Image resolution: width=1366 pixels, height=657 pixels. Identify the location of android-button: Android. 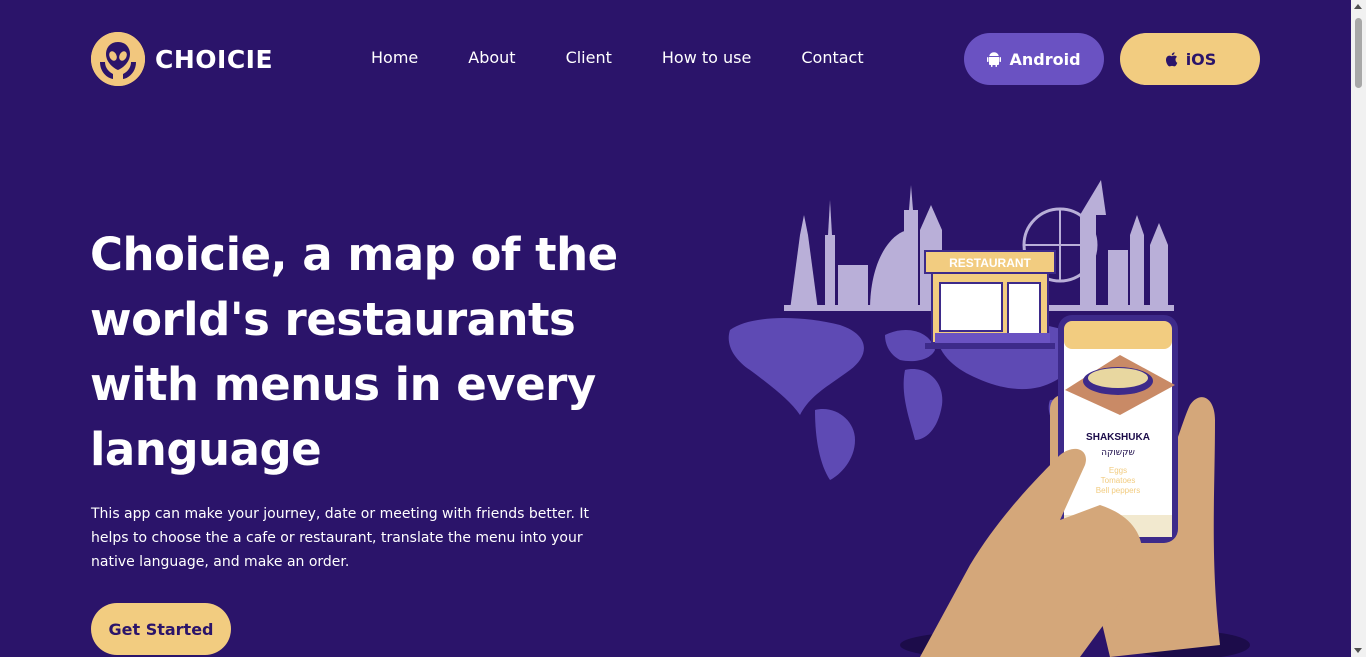
(1034, 59).